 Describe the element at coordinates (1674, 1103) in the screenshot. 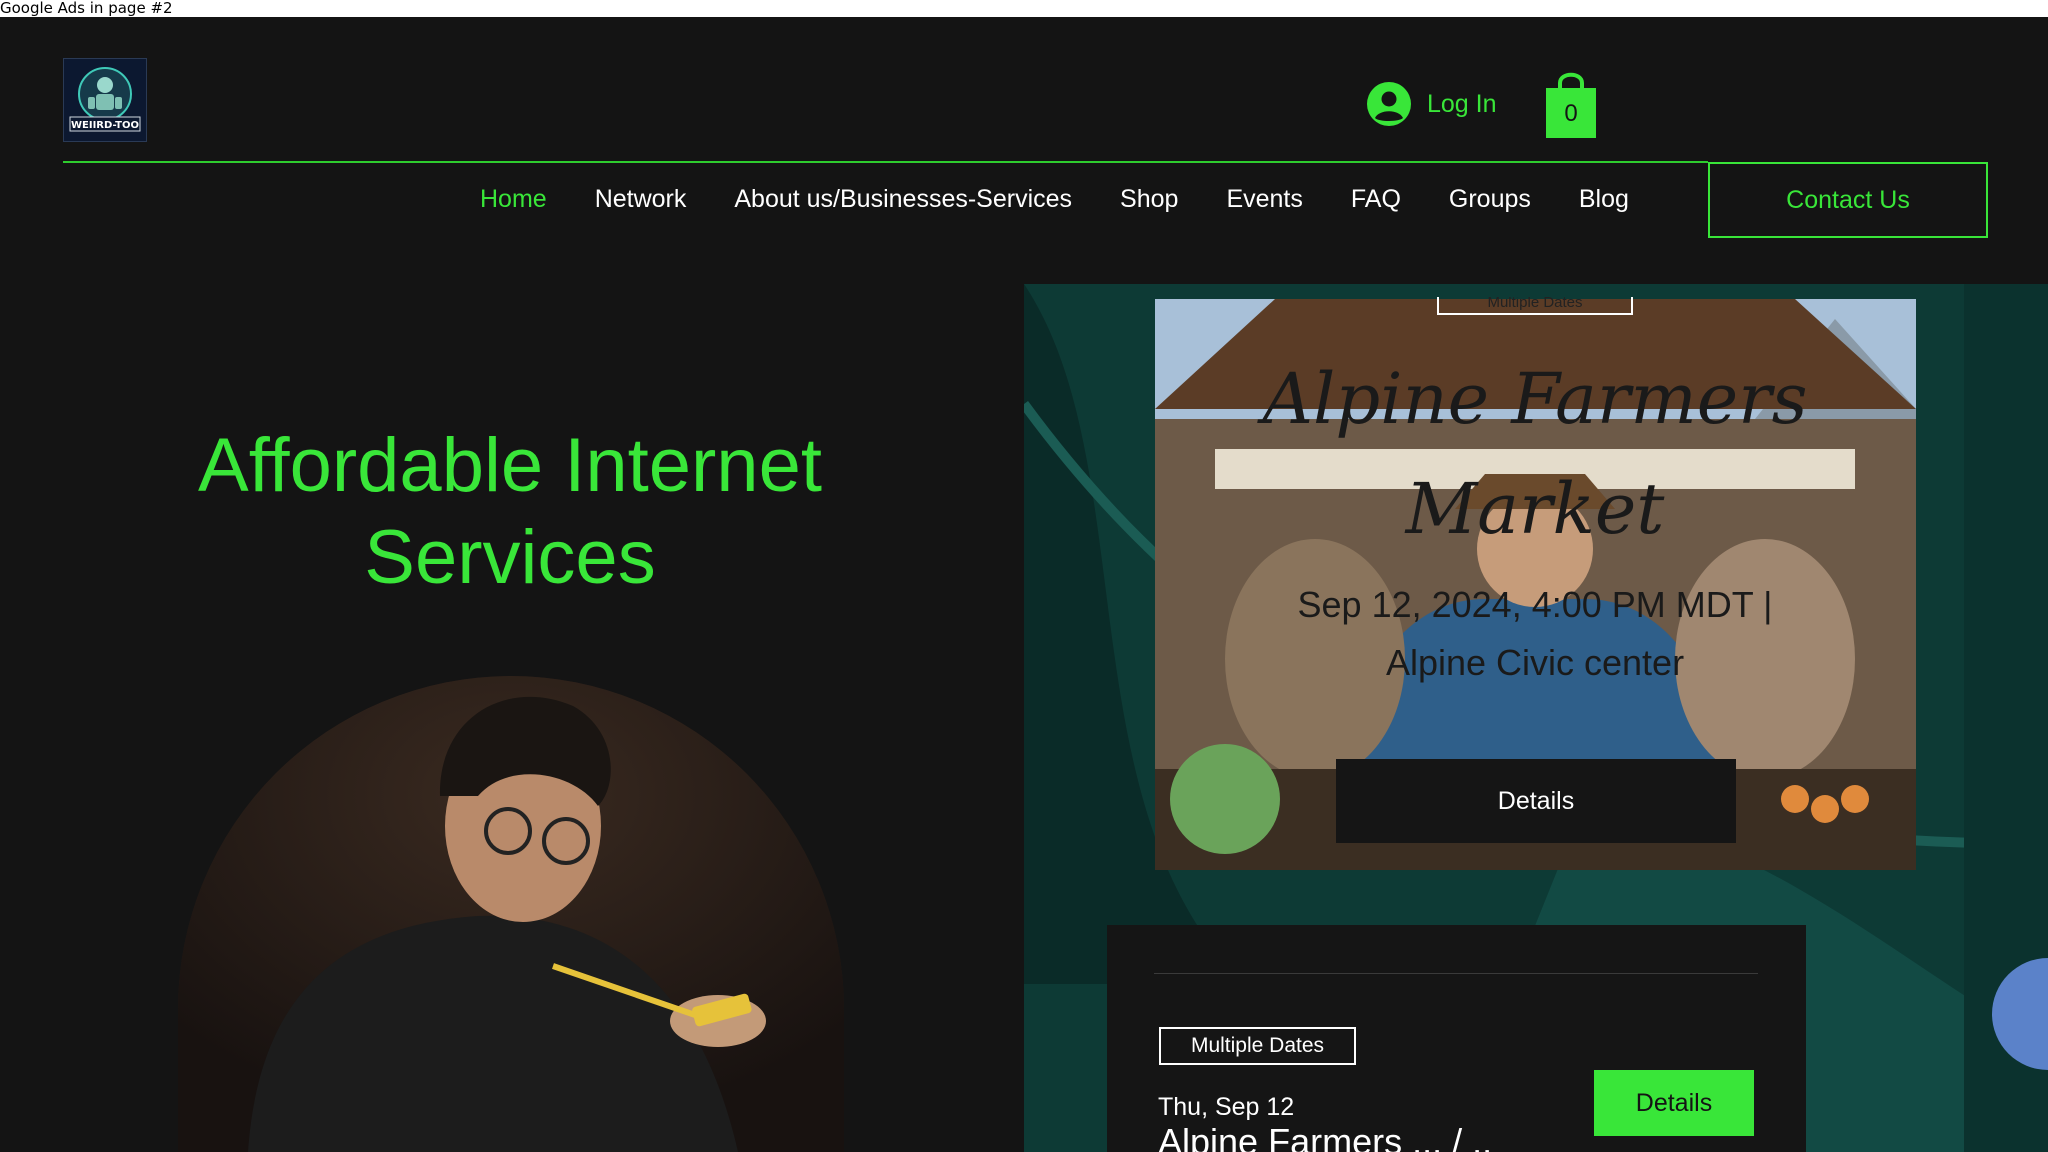

I see `card-details-button: Details` at that location.